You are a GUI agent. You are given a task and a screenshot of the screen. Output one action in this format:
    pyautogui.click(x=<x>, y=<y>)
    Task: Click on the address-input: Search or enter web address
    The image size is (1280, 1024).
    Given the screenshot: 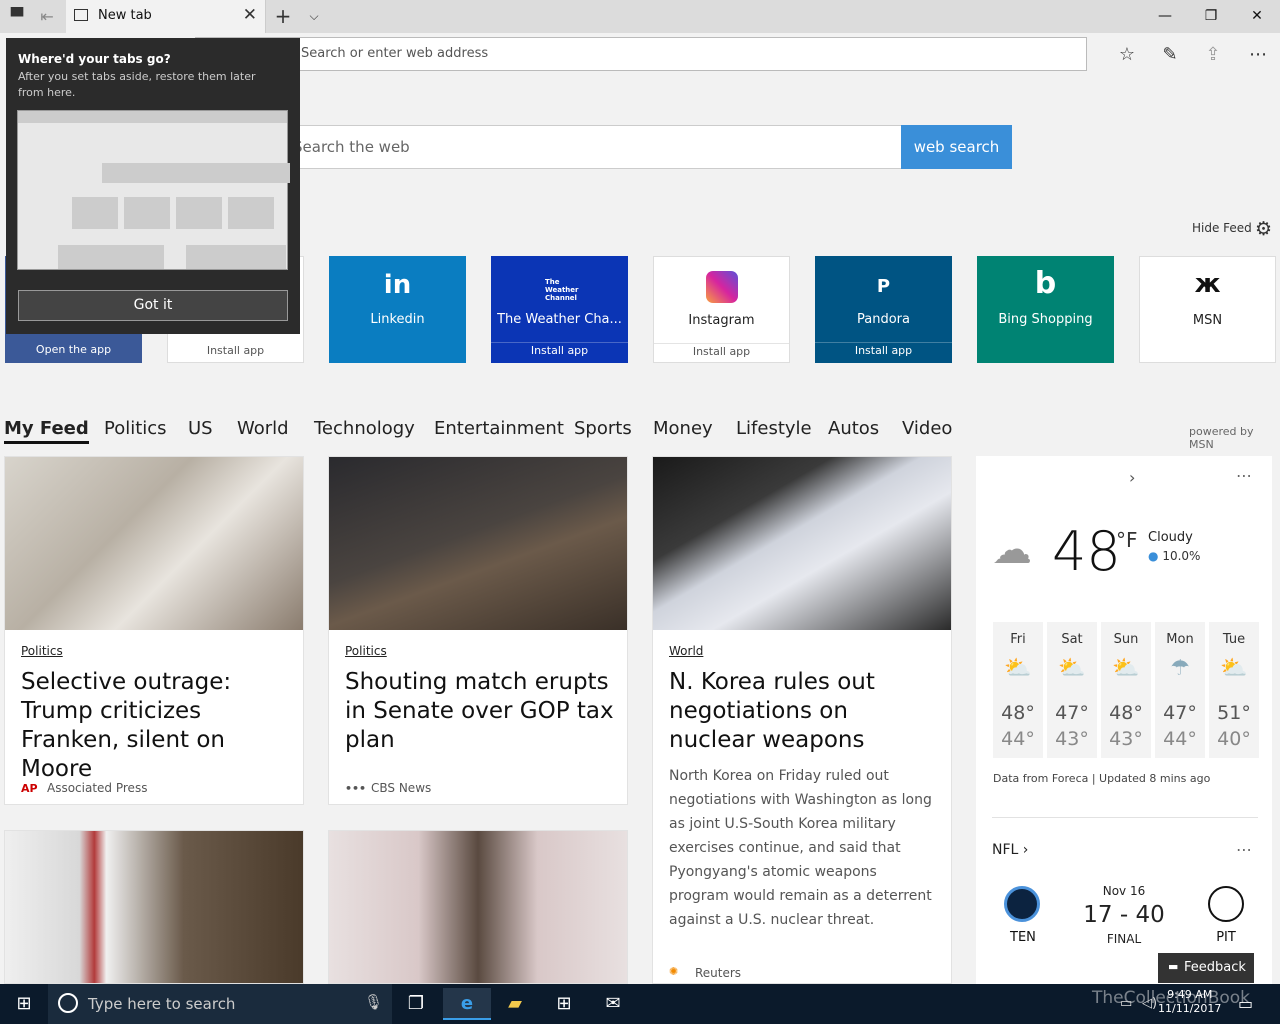 What is the action you would take?
    pyautogui.click(x=641, y=54)
    